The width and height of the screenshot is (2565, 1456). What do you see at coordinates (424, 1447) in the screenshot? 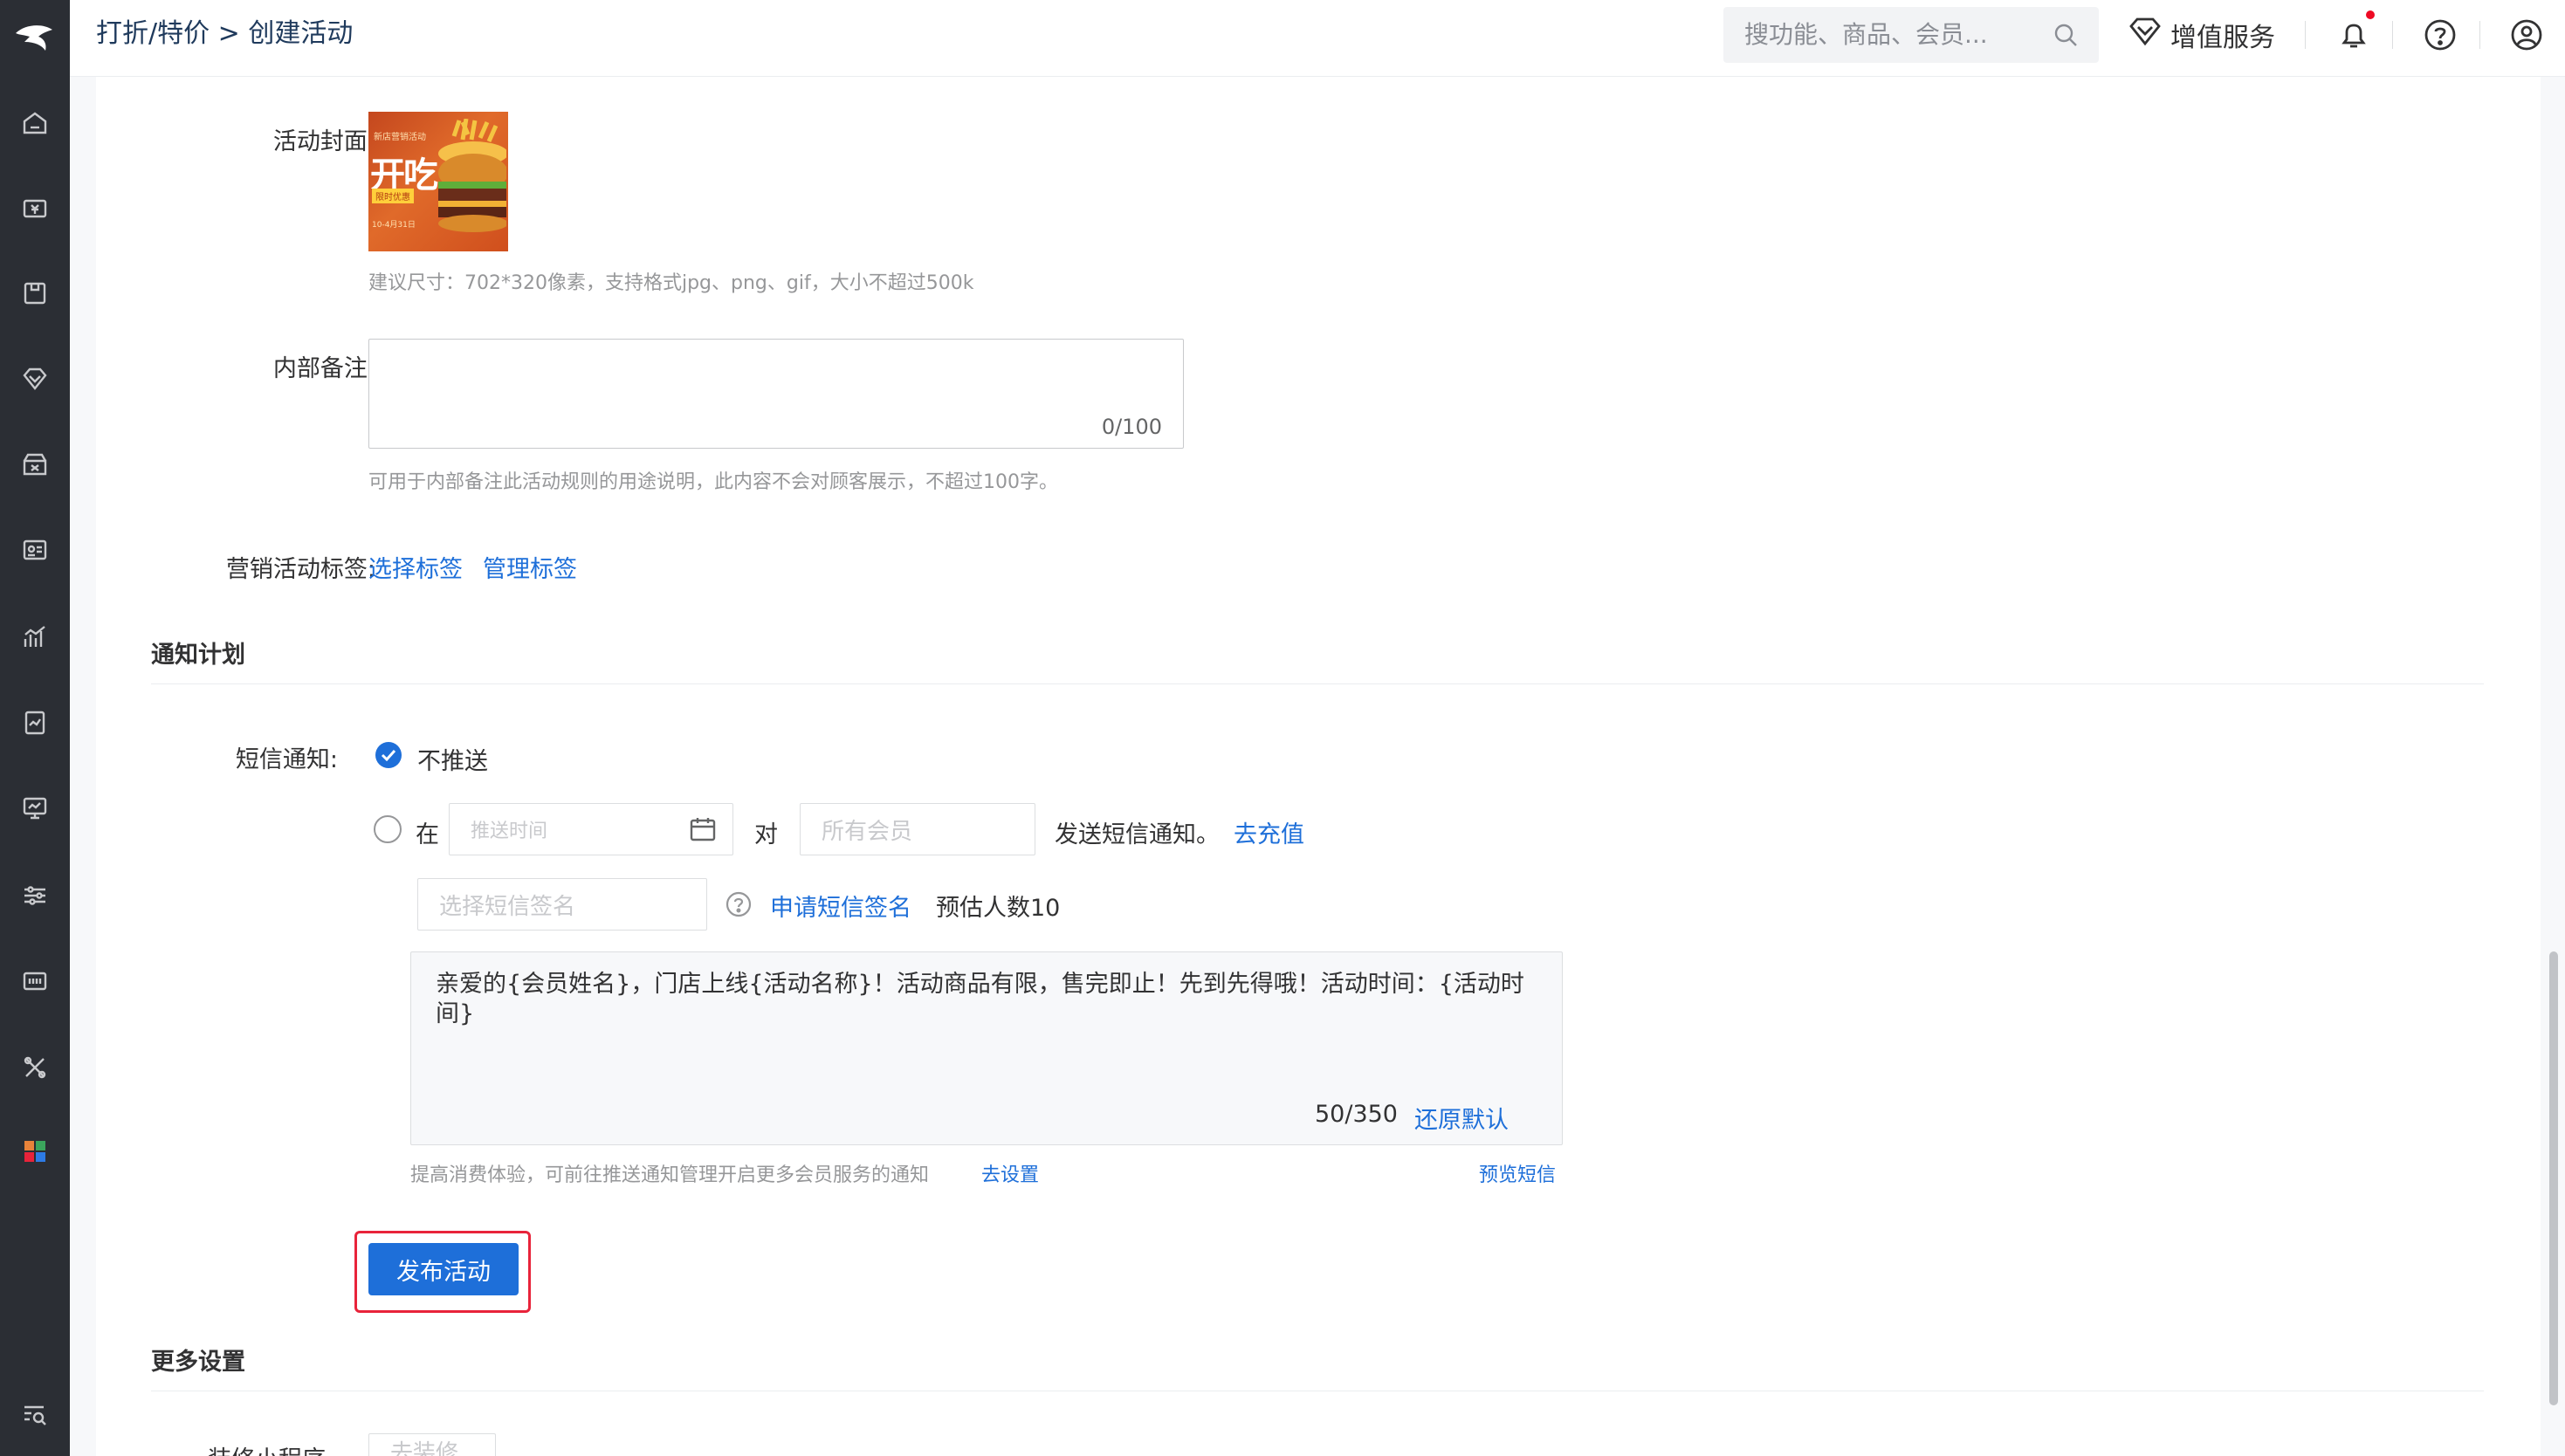
I see `decorate-button-label: 去装修` at bounding box center [424, 1447].